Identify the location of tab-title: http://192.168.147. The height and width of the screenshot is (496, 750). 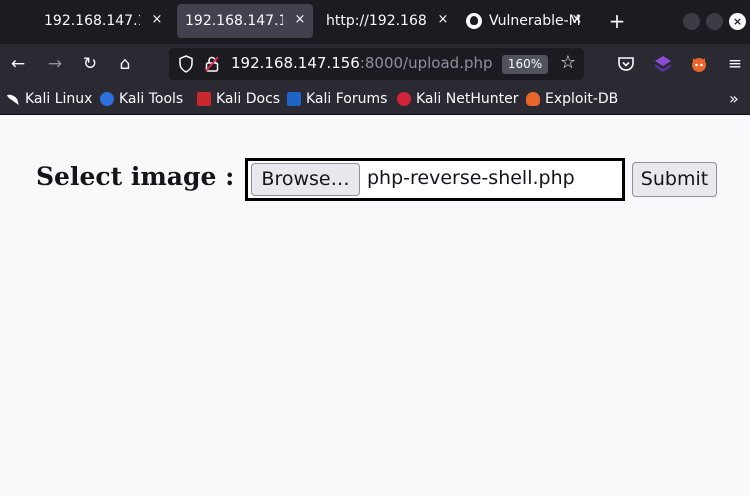
(376, 21).